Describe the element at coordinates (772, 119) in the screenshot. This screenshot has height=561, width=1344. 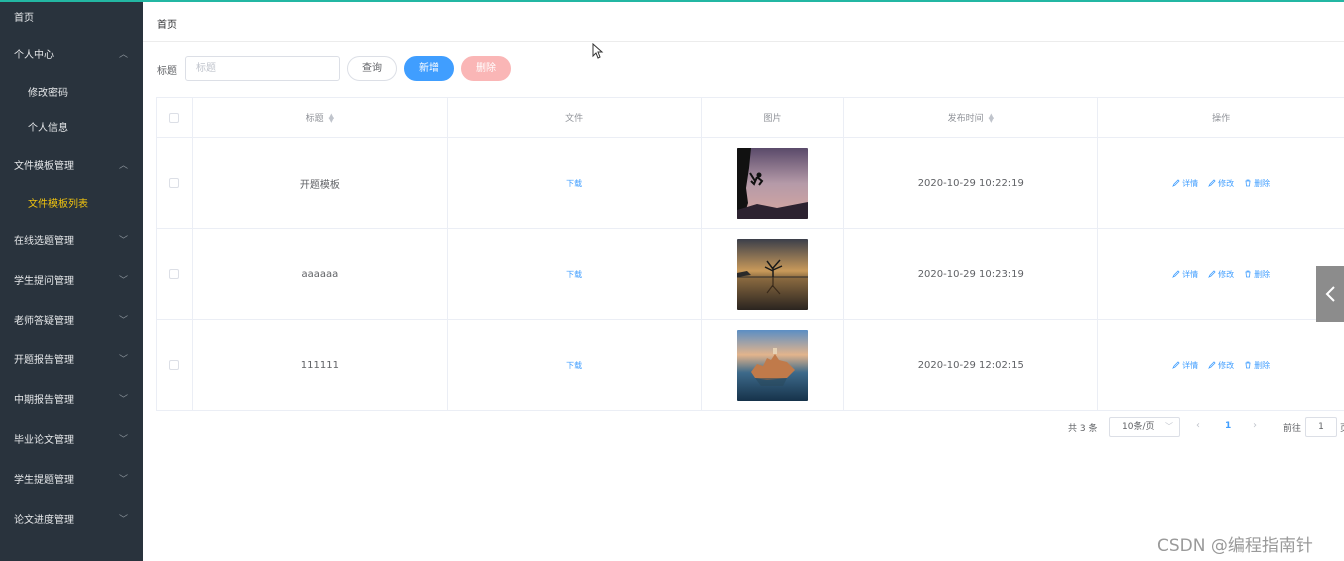
I see `header-image-label: 图片` at that location.